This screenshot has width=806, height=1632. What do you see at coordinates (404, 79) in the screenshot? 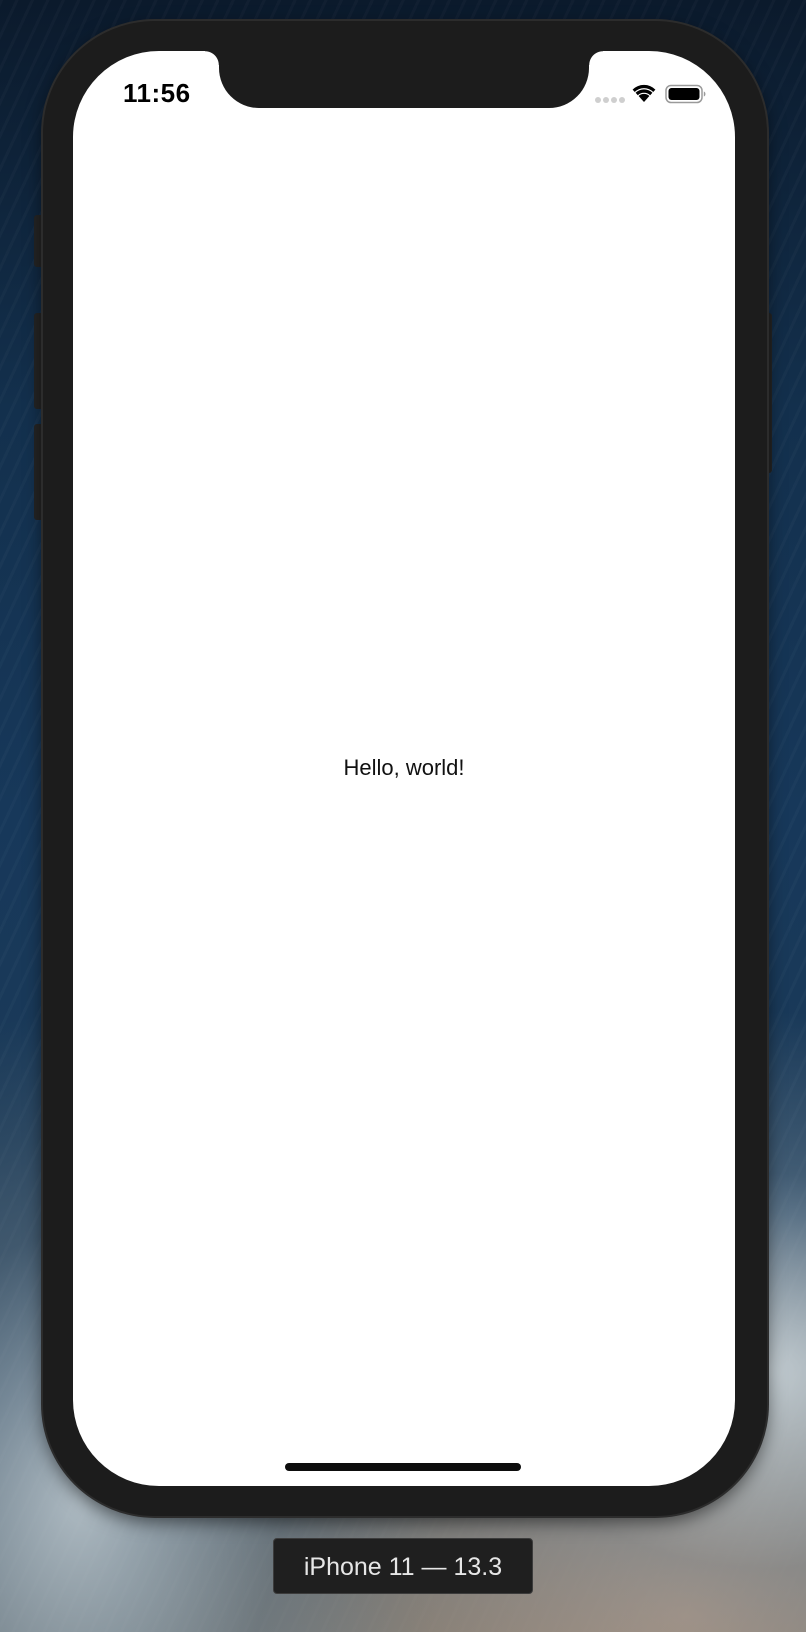
I see `notch` at bounding box center [404, 79].